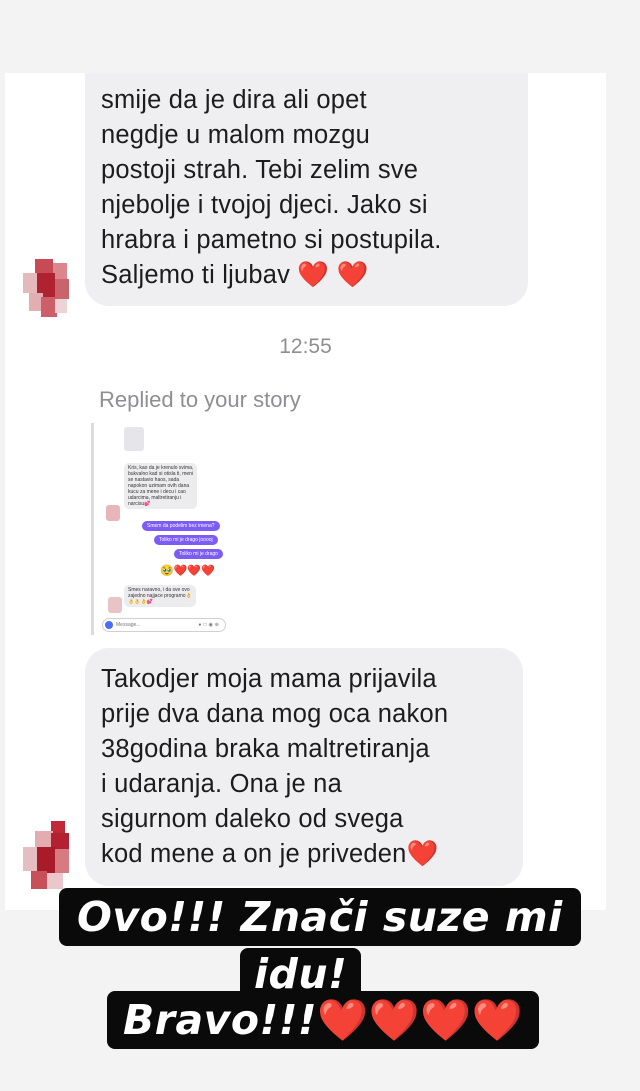 This screenshot has width=640, height=1091. Describe the element at coordinates (181, 526) in the screenshot. I see `story-outgoing-message: Smem da podelim bez imena?` at that location.